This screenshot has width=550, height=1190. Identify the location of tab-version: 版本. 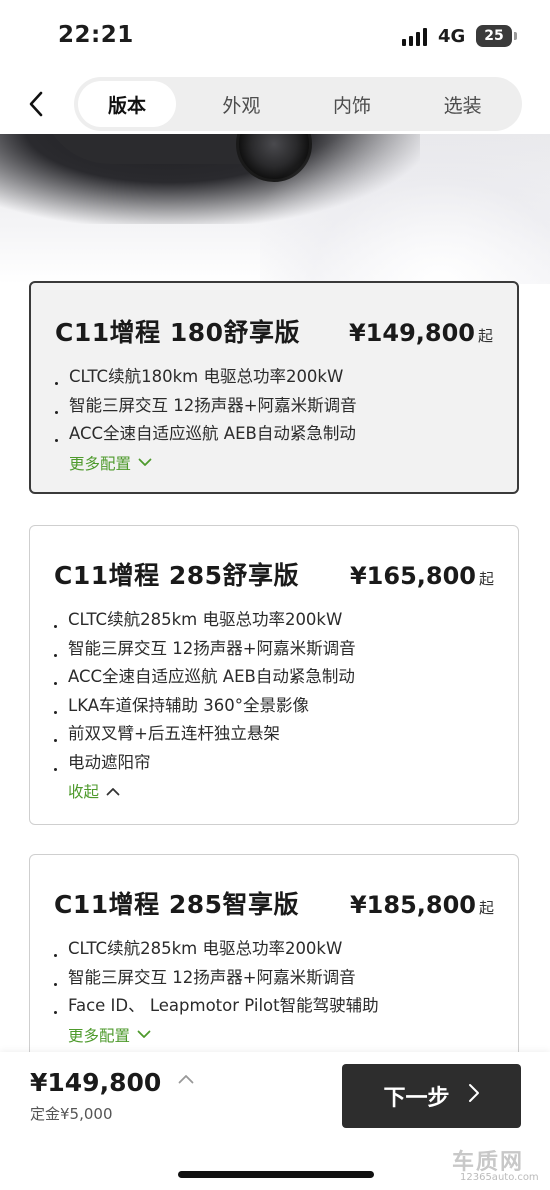
(127, 104).